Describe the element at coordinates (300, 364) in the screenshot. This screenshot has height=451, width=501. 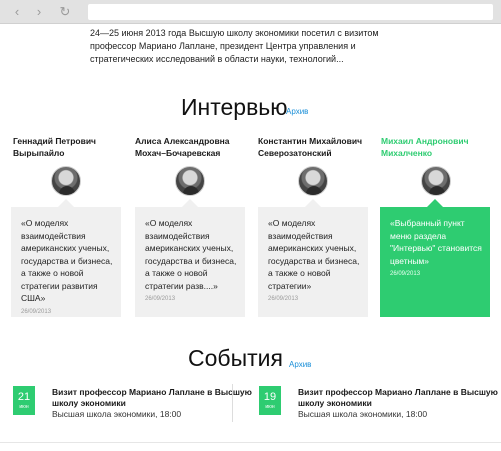
I see `events-archive-link: Архив` at that location.